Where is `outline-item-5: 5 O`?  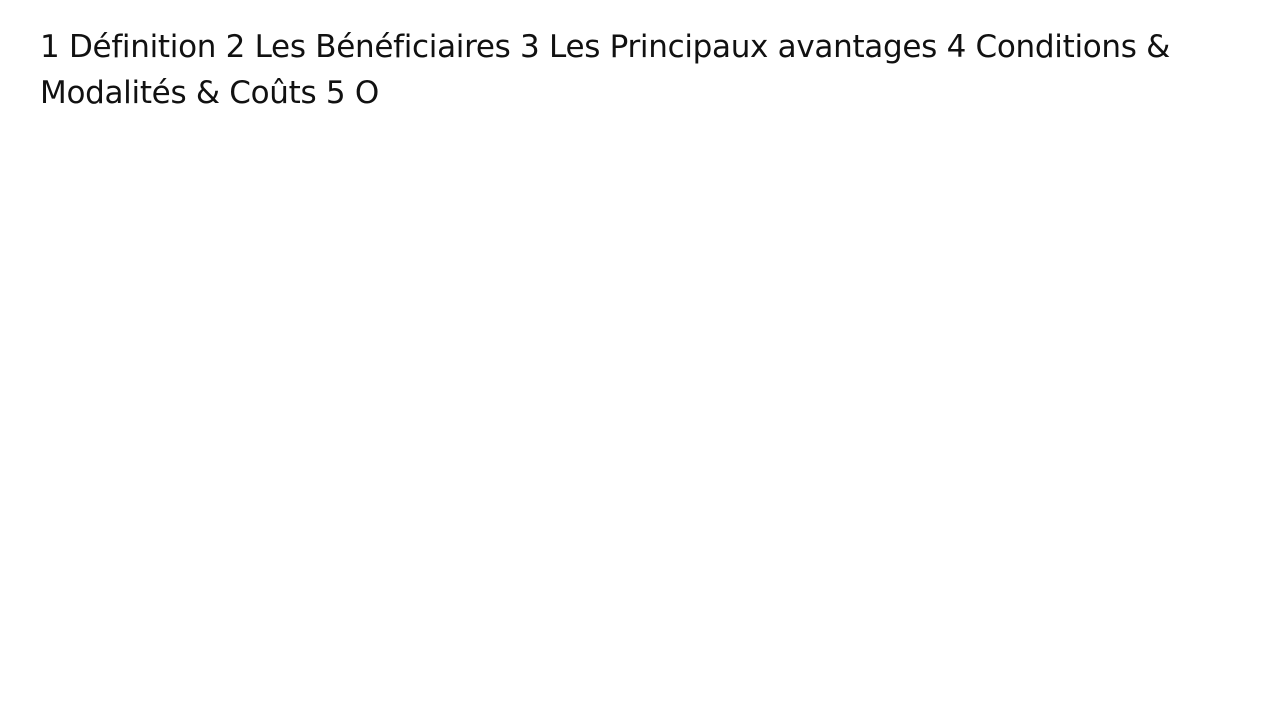
outline-item-5: 5 O is located at coordinates (352, 93).